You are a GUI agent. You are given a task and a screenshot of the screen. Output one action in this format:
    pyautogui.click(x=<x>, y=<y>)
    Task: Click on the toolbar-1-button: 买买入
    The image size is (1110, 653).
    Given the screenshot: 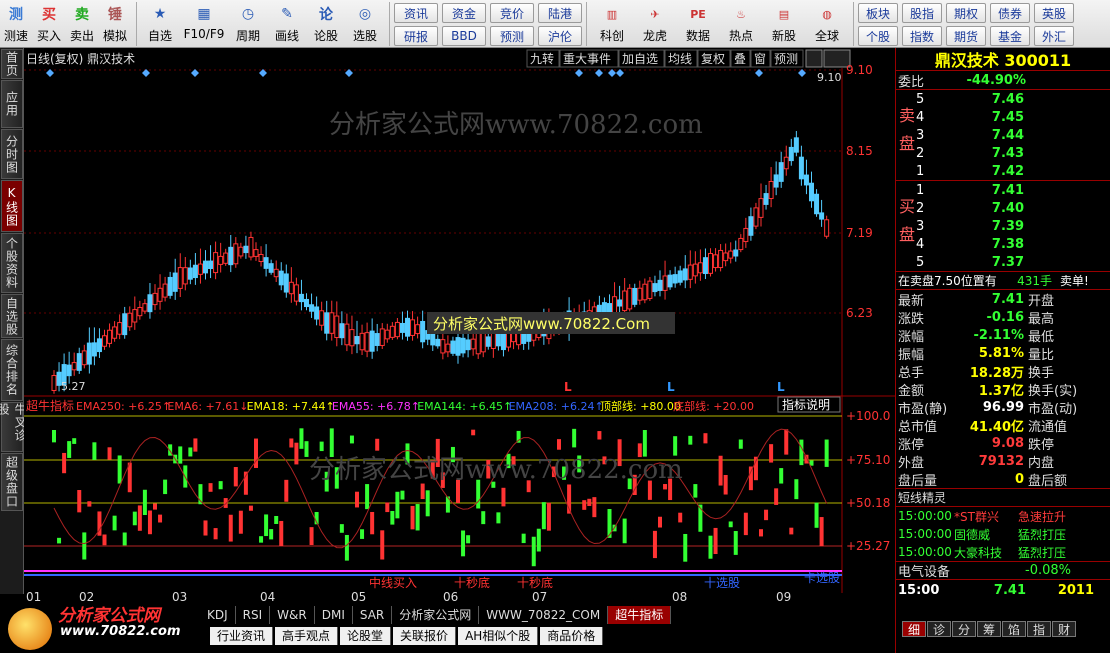 What is the action you would take?
    pyautogui.click(x=49, y=23)
    